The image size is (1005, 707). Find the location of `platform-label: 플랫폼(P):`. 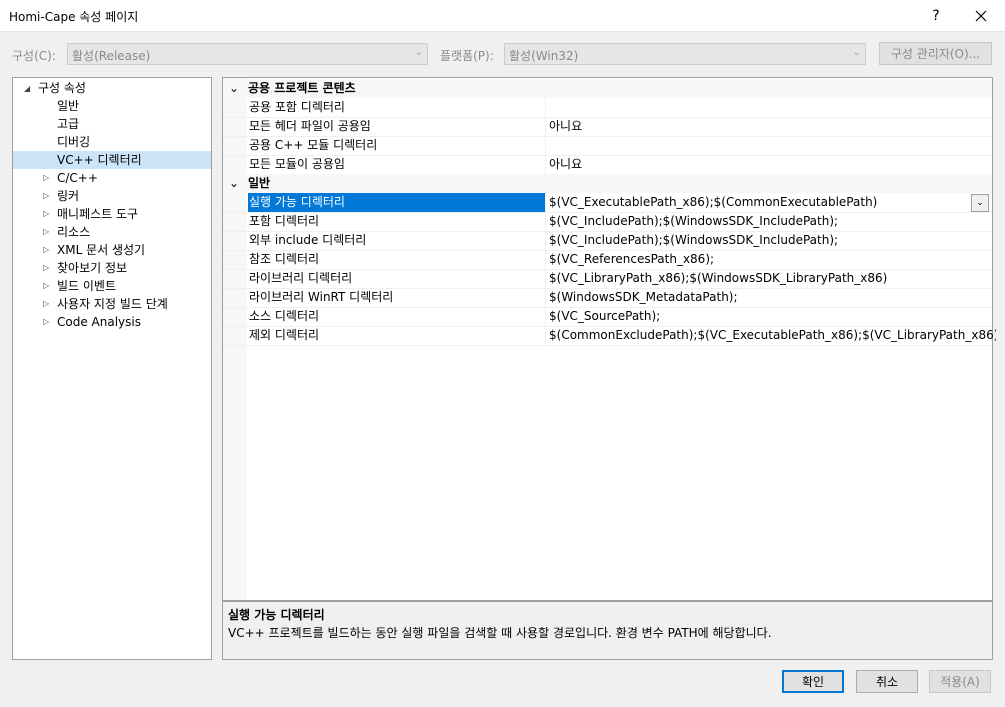

platform-label: 플랫폼(P): is located at coordinates (467, 56).